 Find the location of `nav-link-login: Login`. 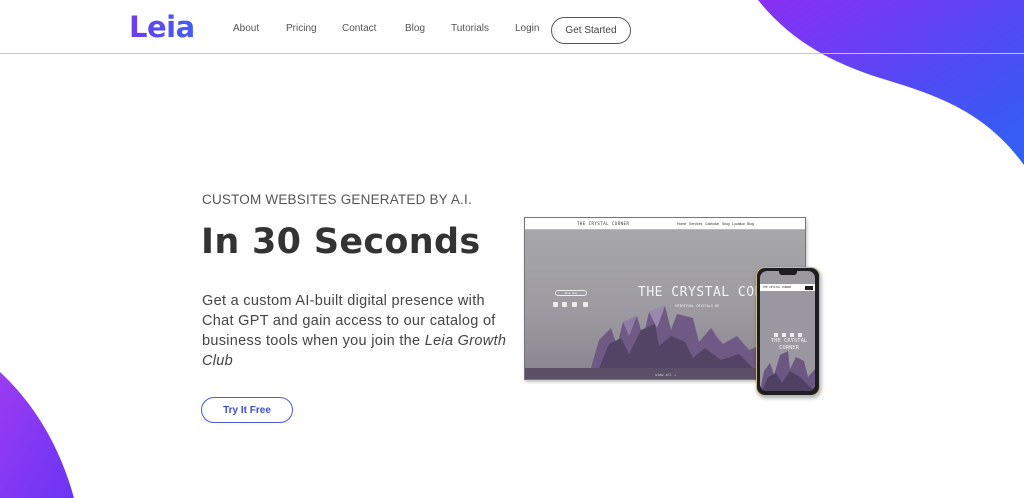

nav-link-login: Login is located at coordinates (527, 28).